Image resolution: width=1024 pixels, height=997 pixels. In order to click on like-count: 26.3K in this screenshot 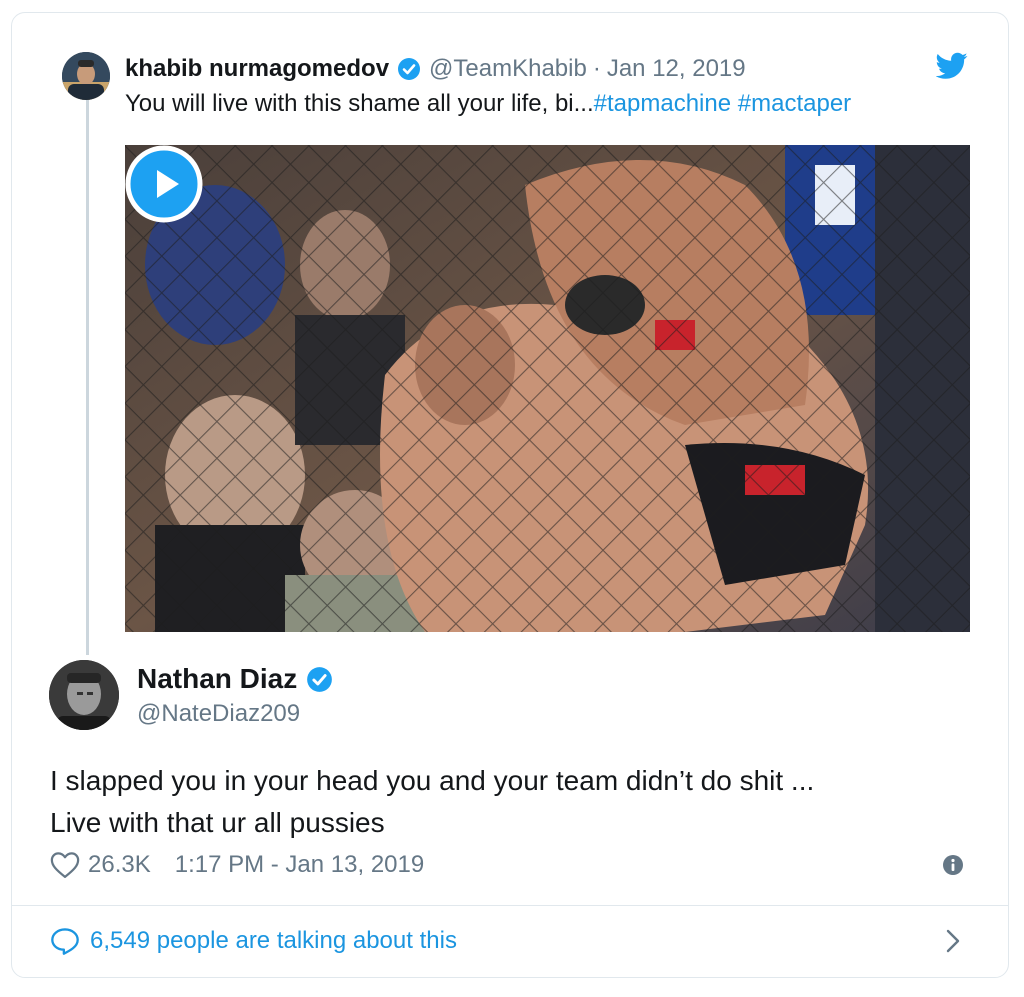, I will do `click(119, 865)`.